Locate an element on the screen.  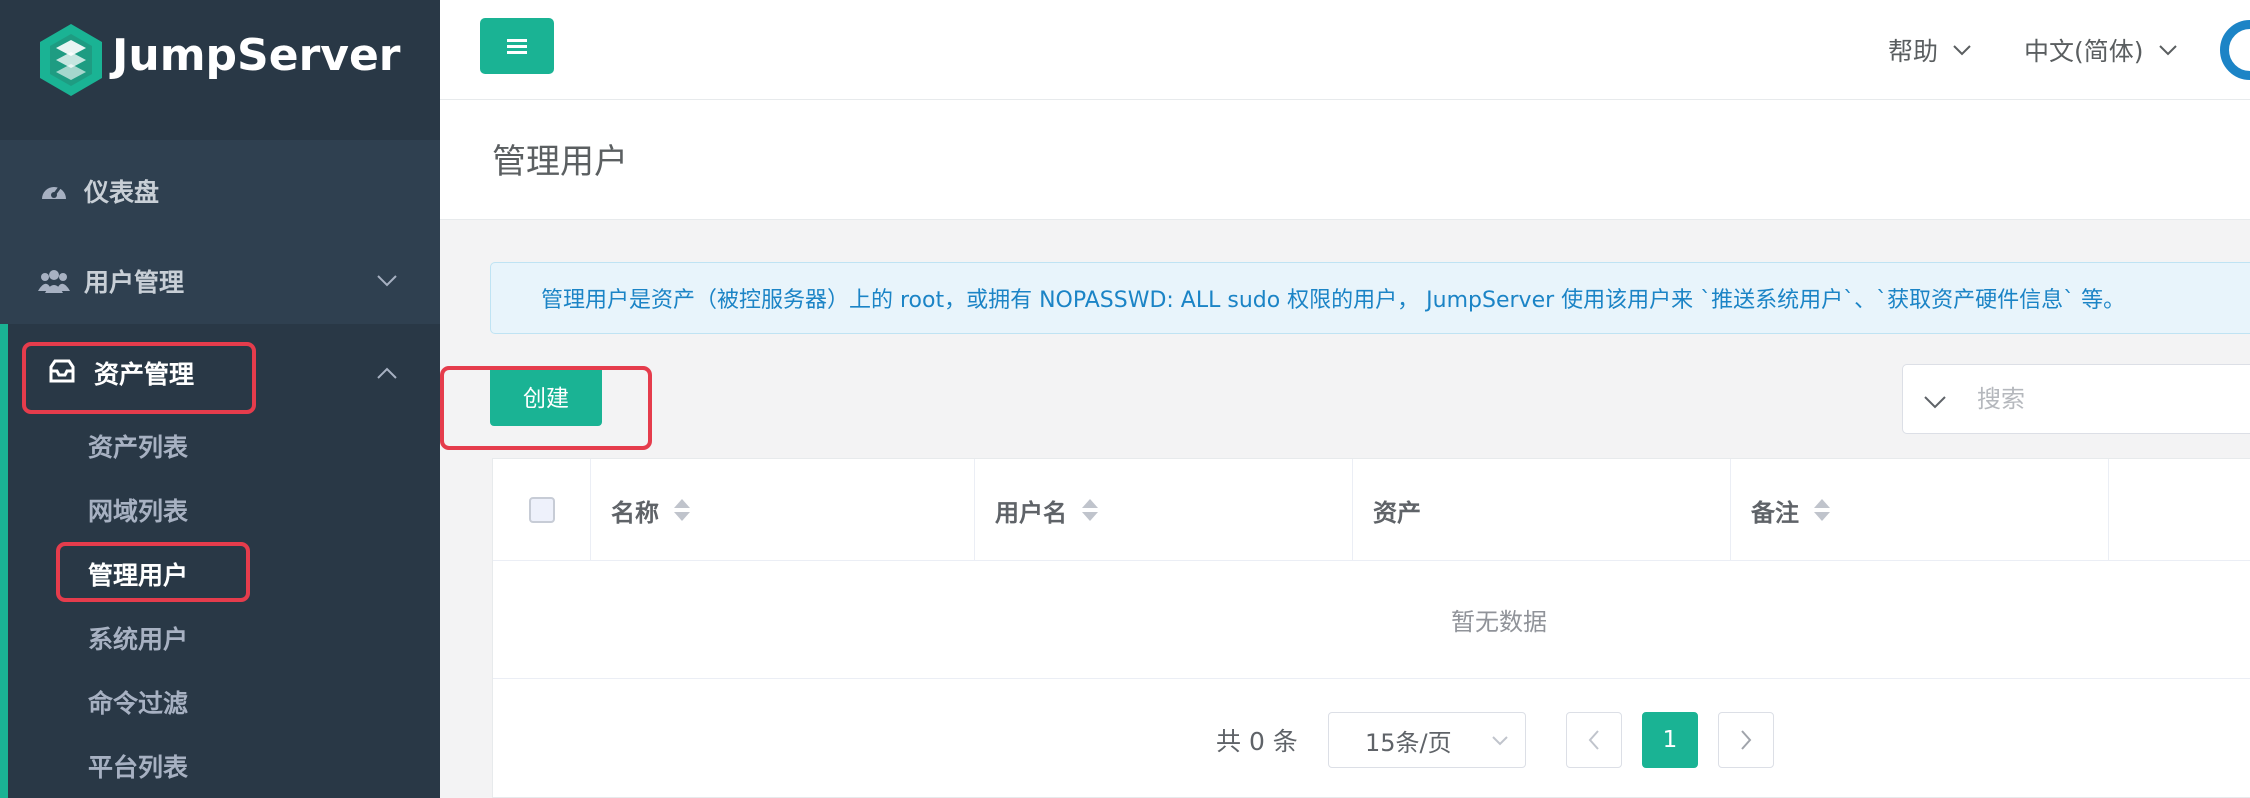
hamburger-icon is located at coordinates (517, 46).